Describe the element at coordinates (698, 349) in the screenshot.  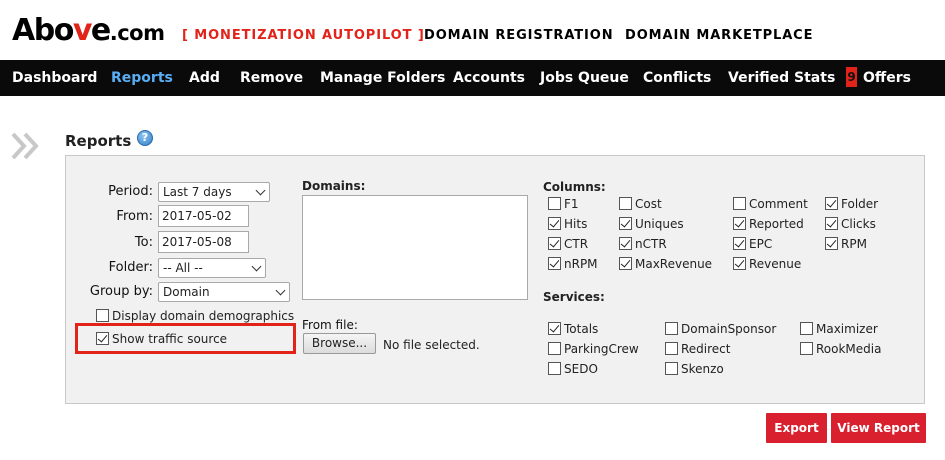
I see `service-redirect-checkbox: Redirect` at that location.